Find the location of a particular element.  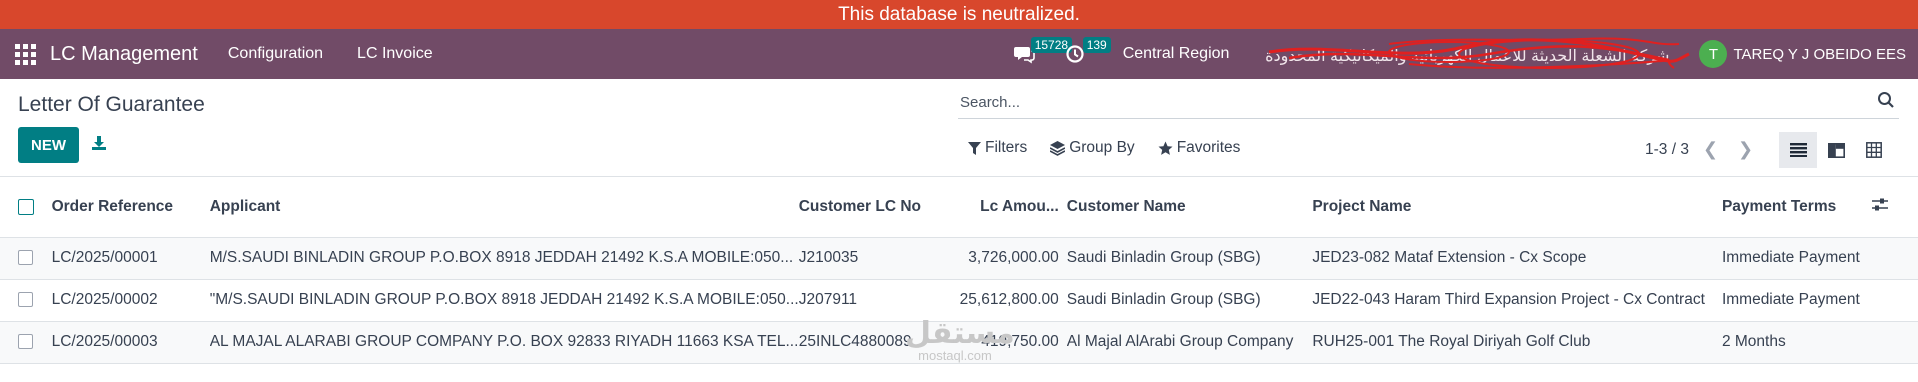

col-customer-name: Customer Name is located at coordinates (1189, 207).